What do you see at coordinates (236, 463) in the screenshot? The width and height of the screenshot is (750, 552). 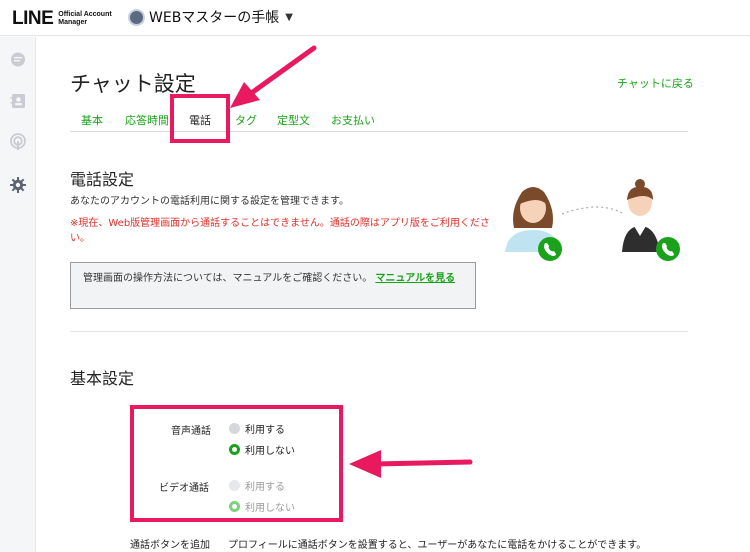 I see `call-options-highlight` at bounding box center [236, 463].